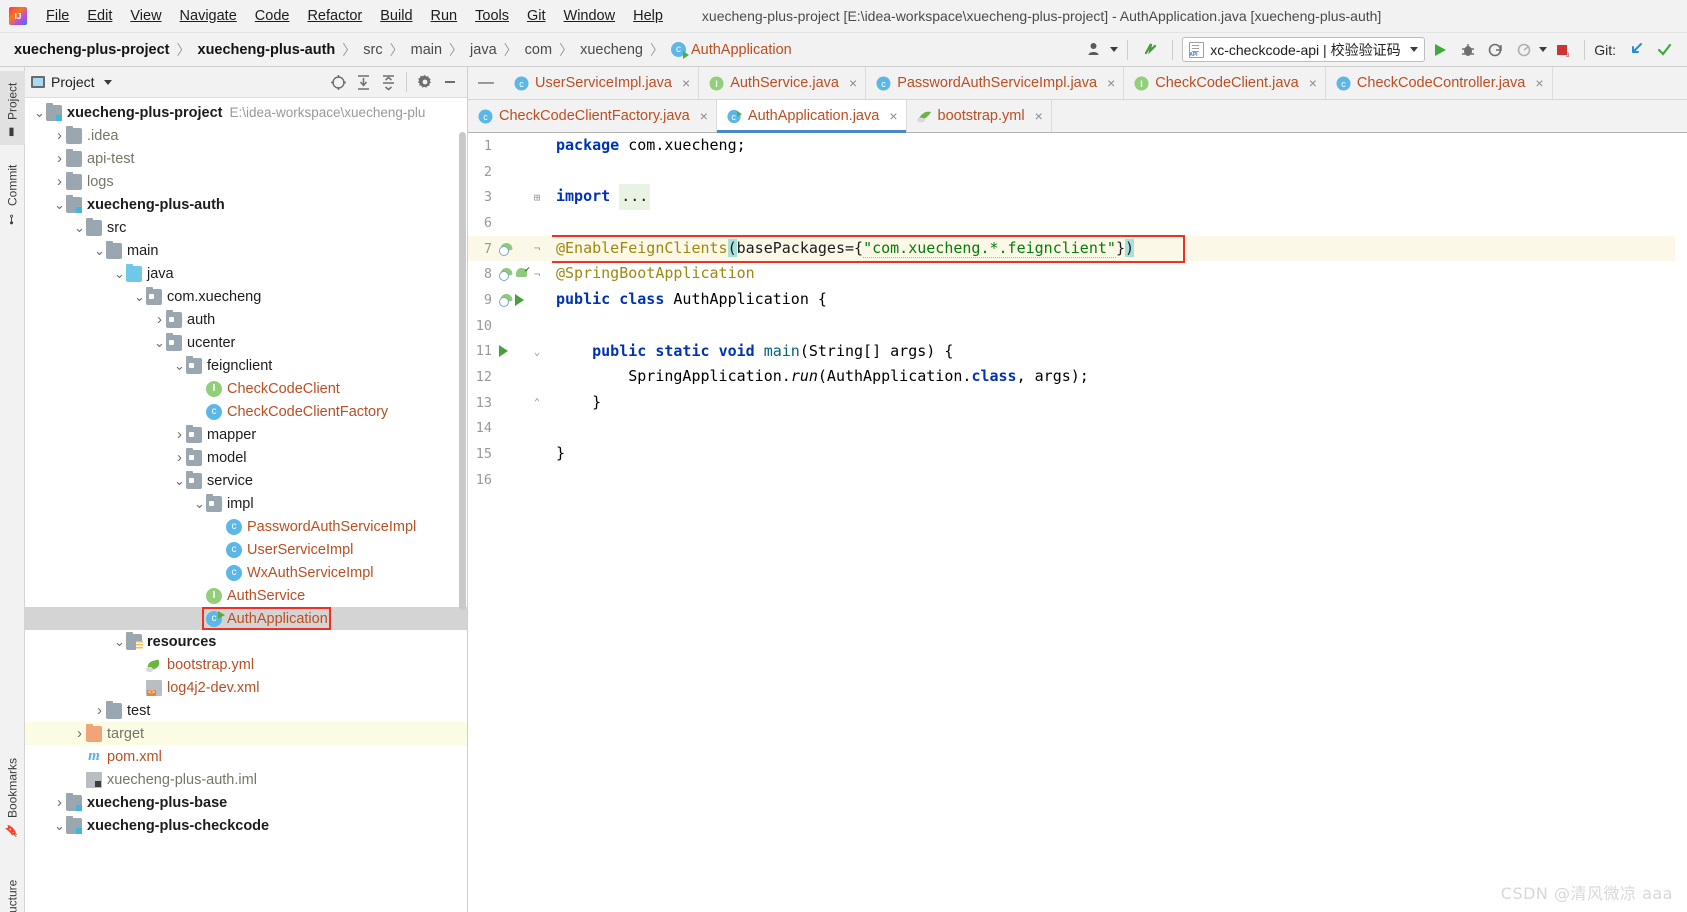 This screenshot has height=912, width=1687. I want to click on code-line: }, so click(1119, 454).